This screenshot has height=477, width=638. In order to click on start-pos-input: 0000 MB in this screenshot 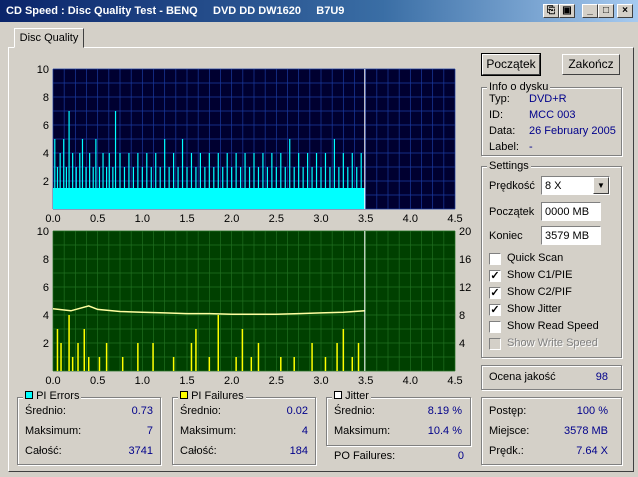, I will do `click(571, 211)`.